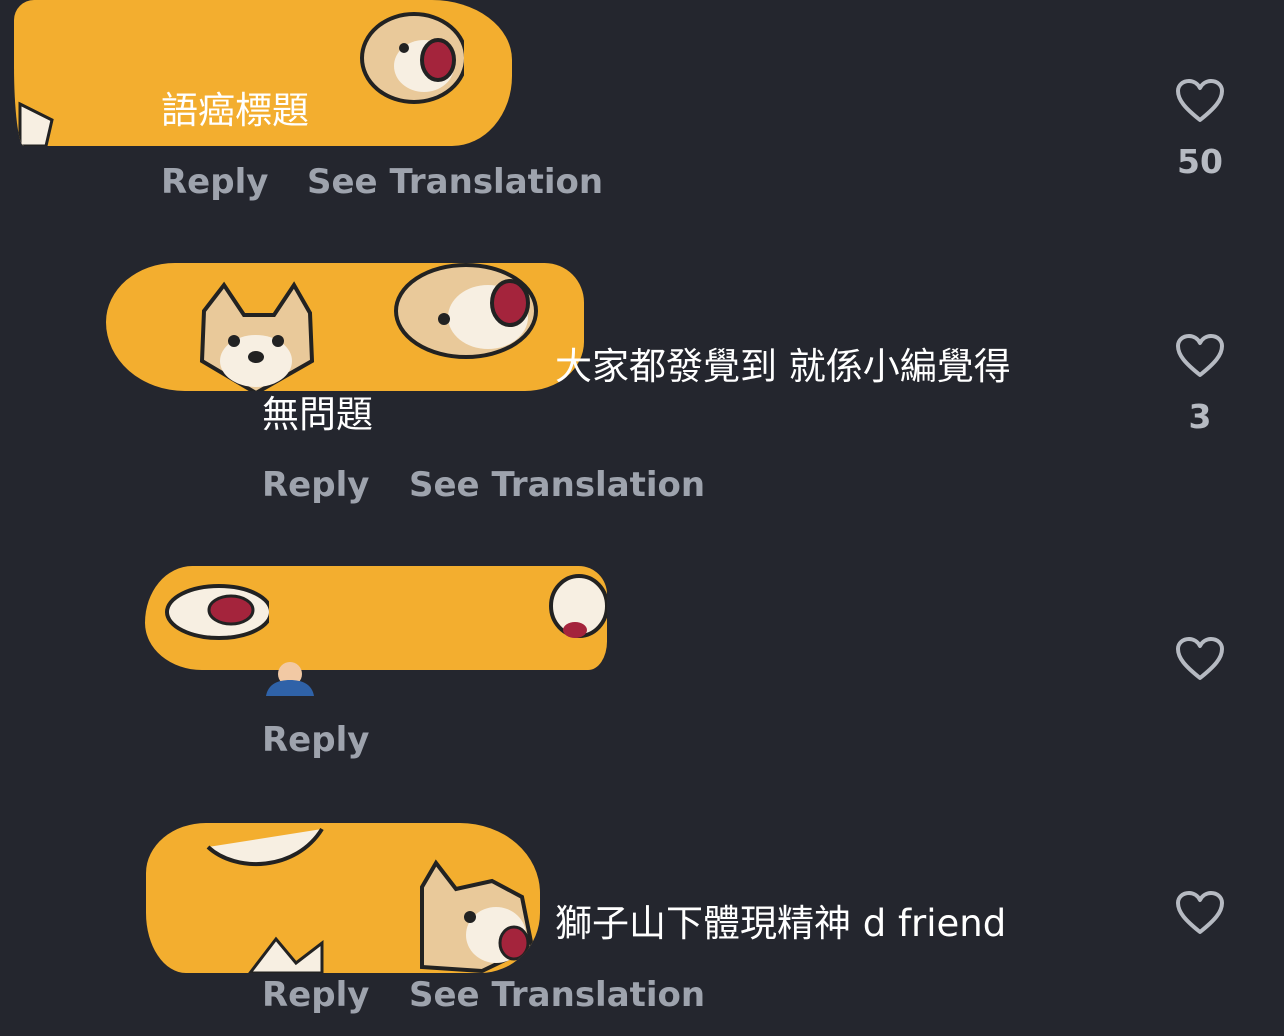 The height and width of the screenshot is (1036, 1284). I want to click on person-avatar-icon, so click(290, 679).